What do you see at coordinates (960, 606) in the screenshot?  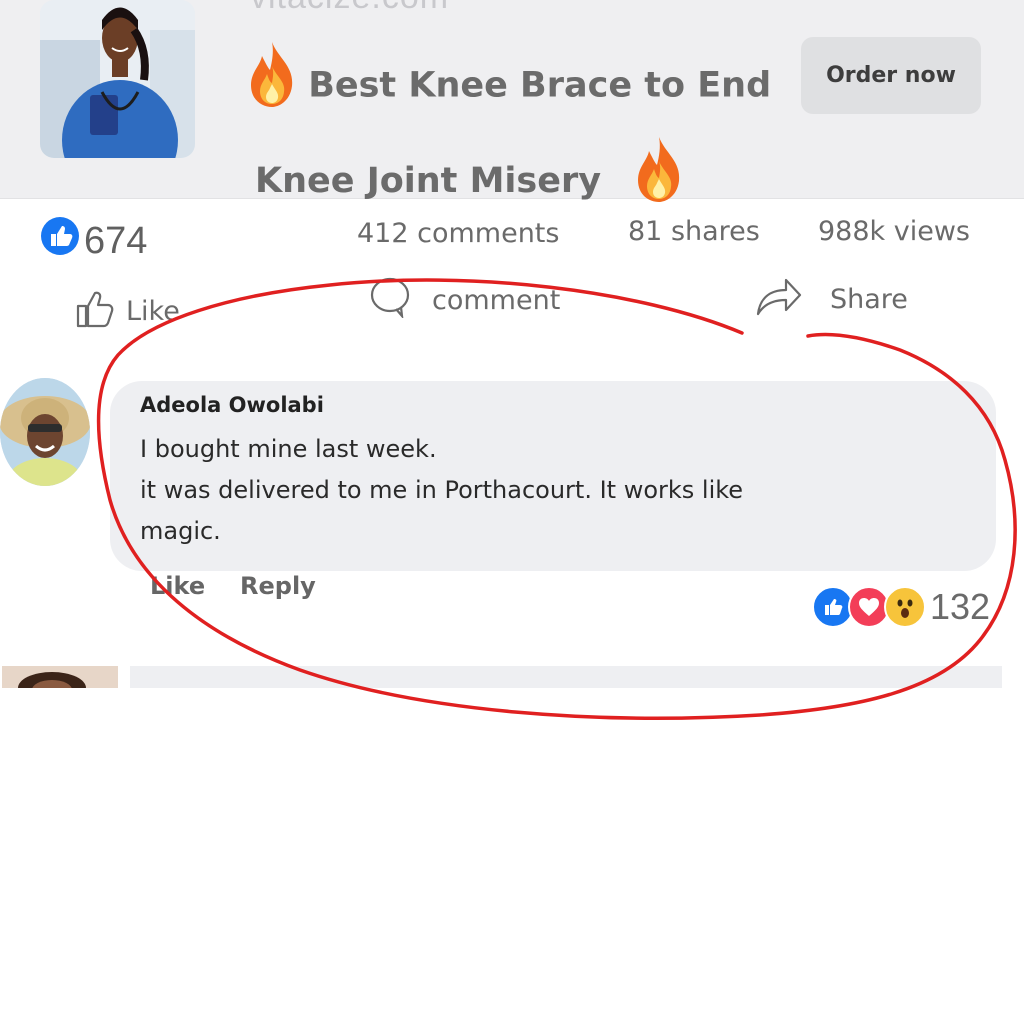 I see `reaction-count: 132` at bounding box center [960, 606].